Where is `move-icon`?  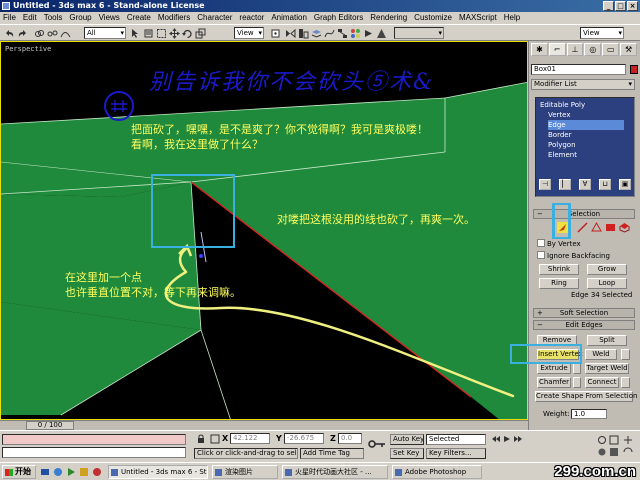 move-icon is located at coordinates (174, 33).